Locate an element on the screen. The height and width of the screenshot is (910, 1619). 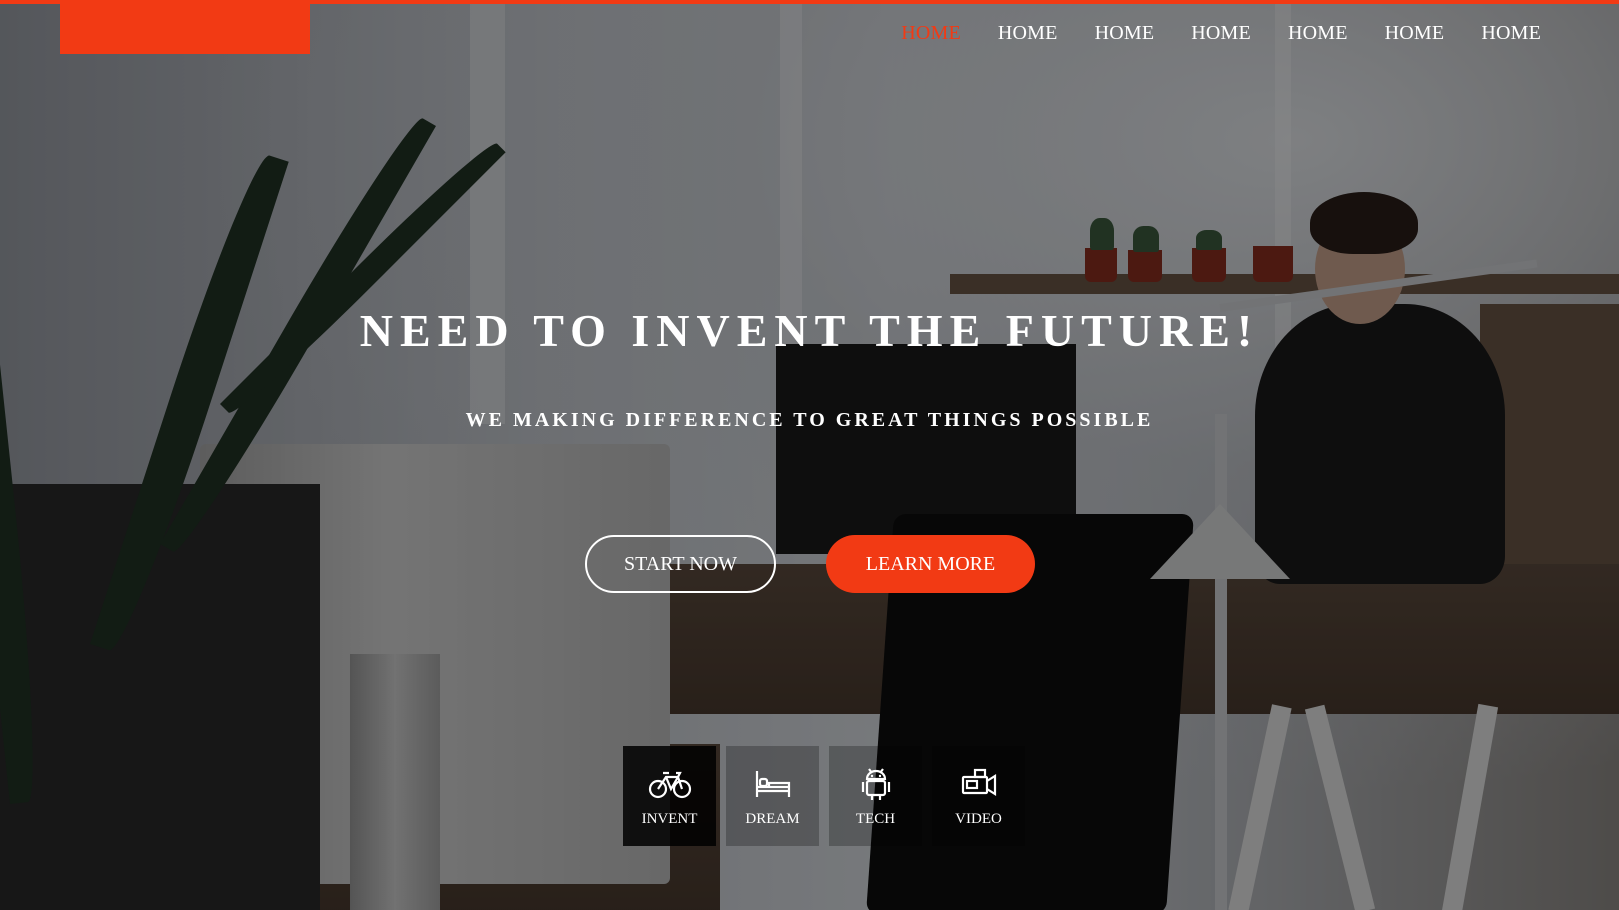
learn-more-button: LEARN MORE is located at coordinates (930, 564).